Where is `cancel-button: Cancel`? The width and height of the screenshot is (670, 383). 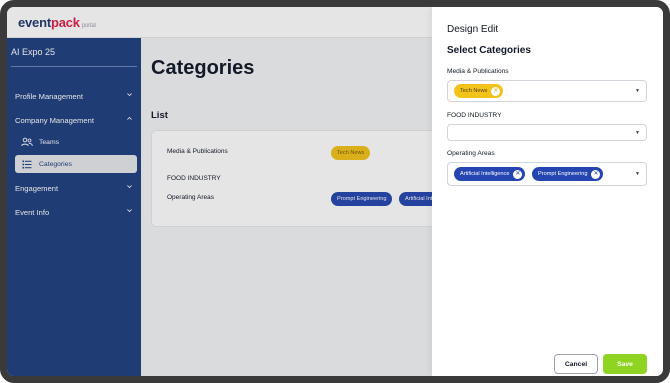 cancel-button: Cancel is located at coordinates (576, 364).